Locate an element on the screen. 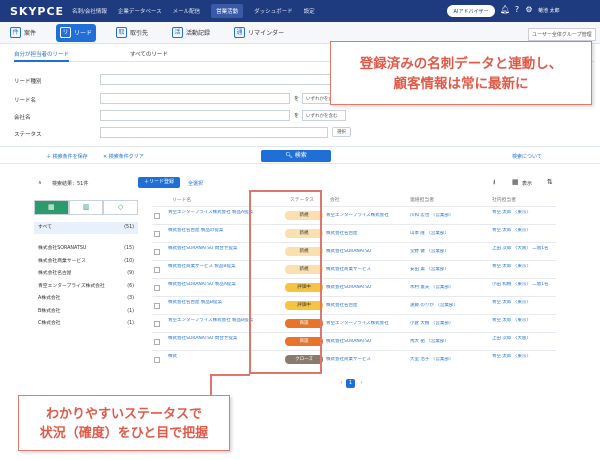 This screenshot has height=460, width=600. filter-item: C株式会社 (1) is located at coordinates (86, 324).